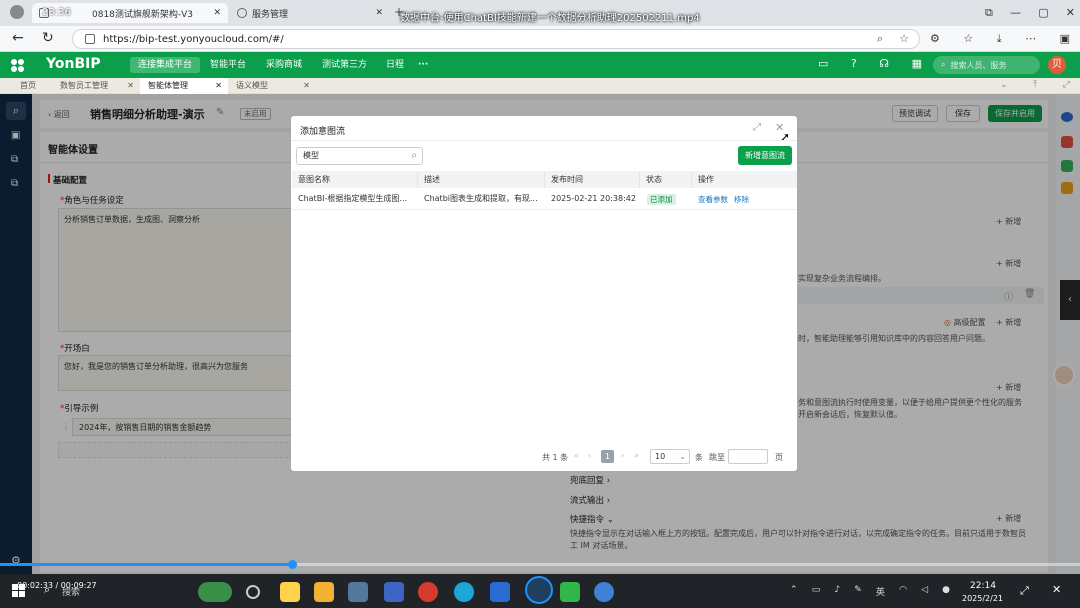 Image resolution: width=1080 pixels, height=608 pixels. I want to click on expand-icon: ⤢, so click(1066, 85).